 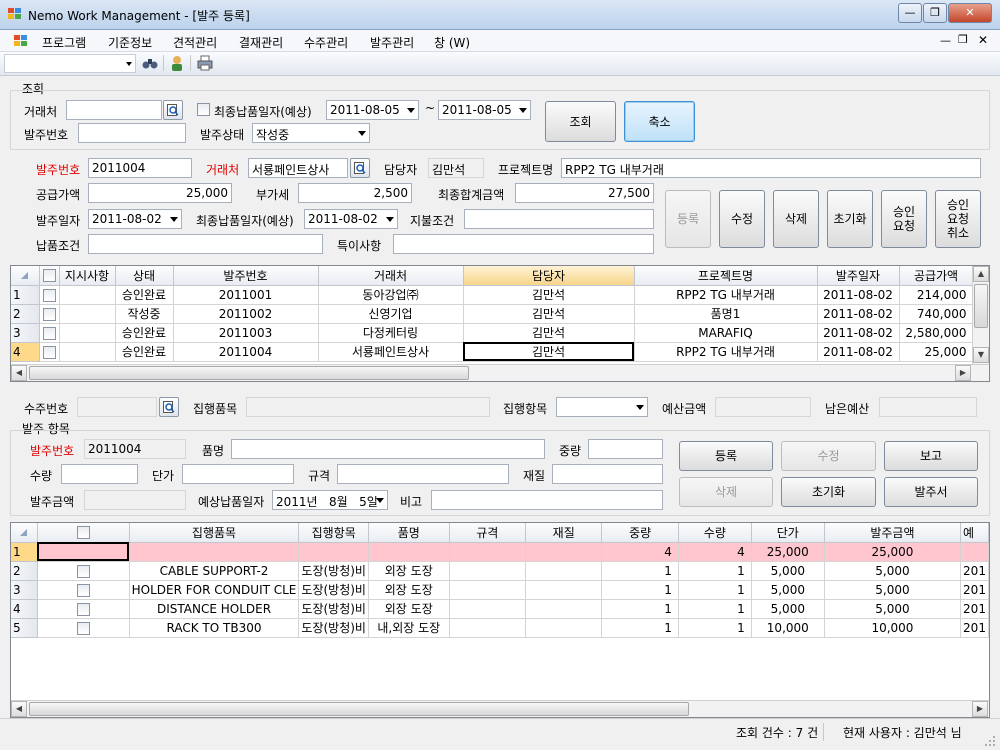 I want to click on exec-item-cell: RACK TO TB300, so click(x=214, y=628).